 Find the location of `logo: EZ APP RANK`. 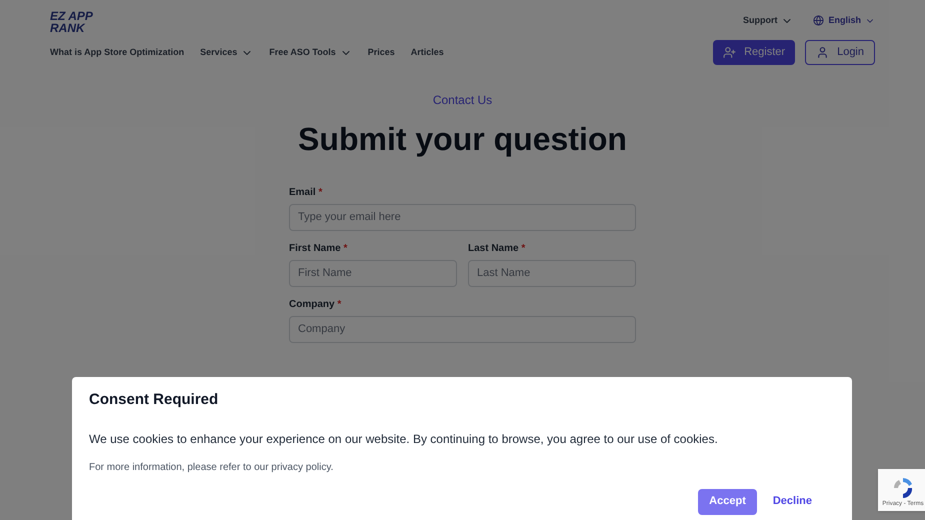

logo: EZ APP RANK is located at coordinates (71, 22).